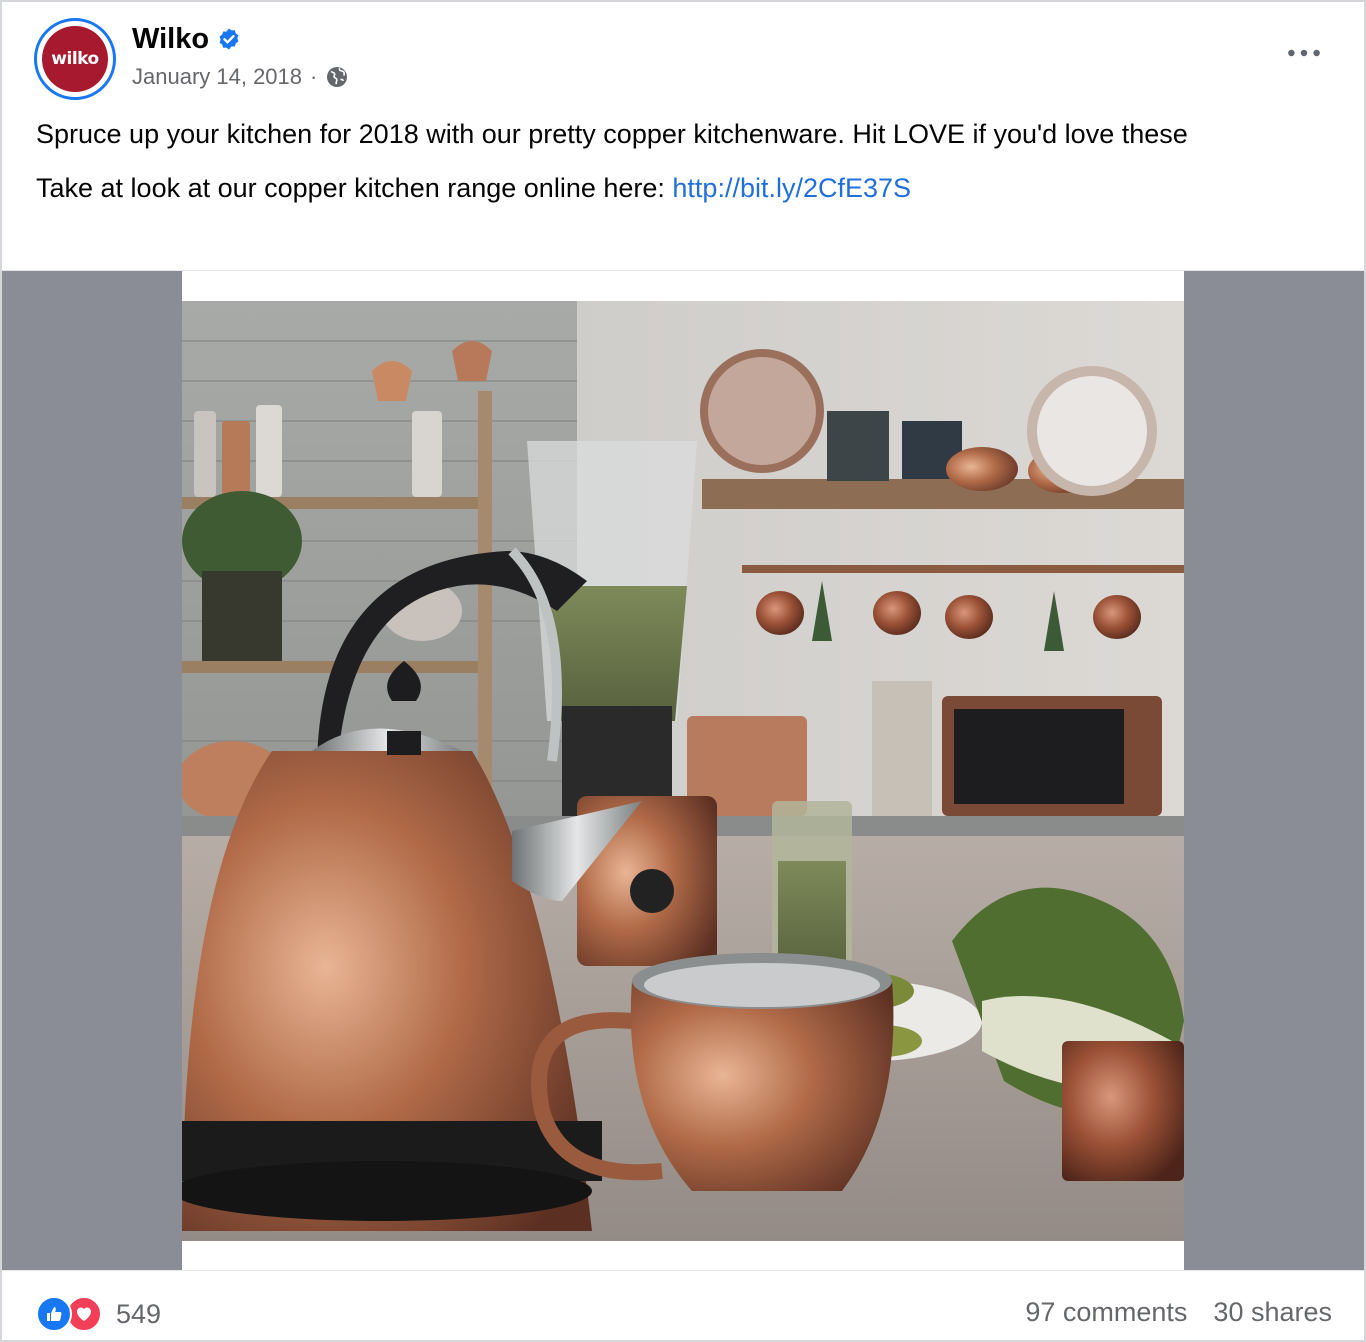  Describe the element at coordinates (791, 188) in the screenshot. I see `post-link: http://bit.ly/2CfE37S` at that location.